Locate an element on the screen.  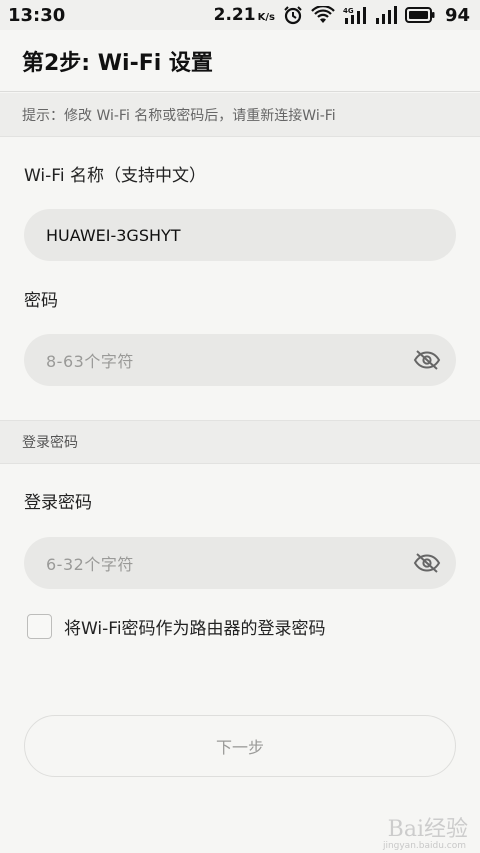
status-time: 13:30 is located at coordinates (37, 15).